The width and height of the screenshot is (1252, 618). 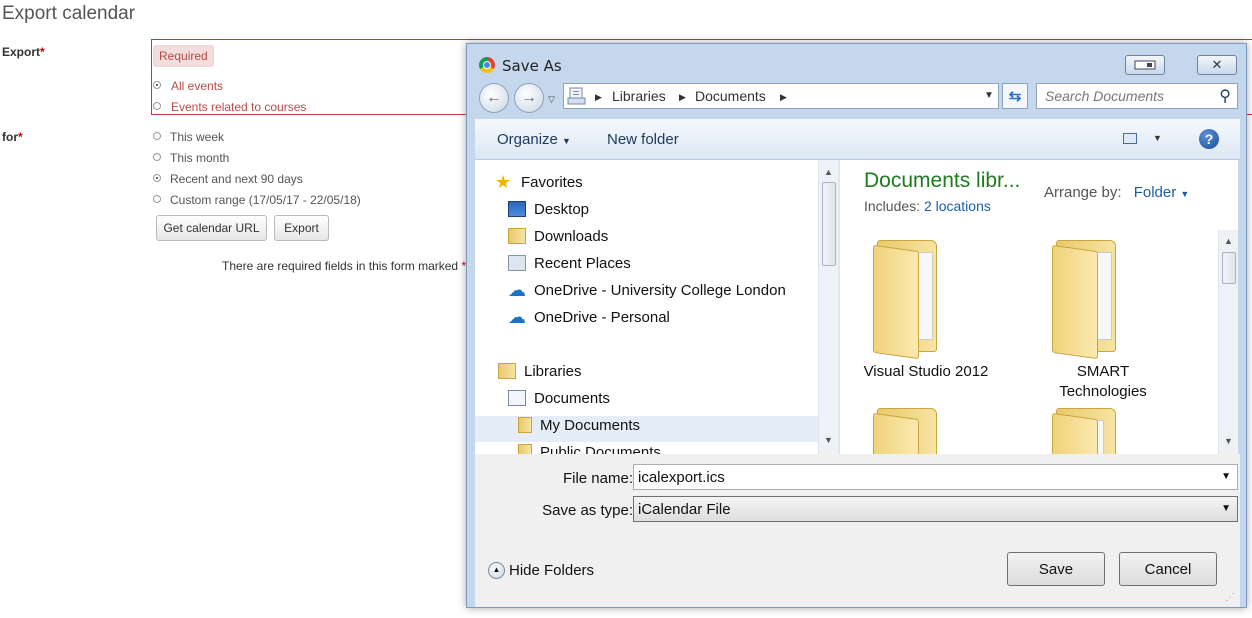 I want to click on arrow-right-icon: →, so click(x=529, y=97).